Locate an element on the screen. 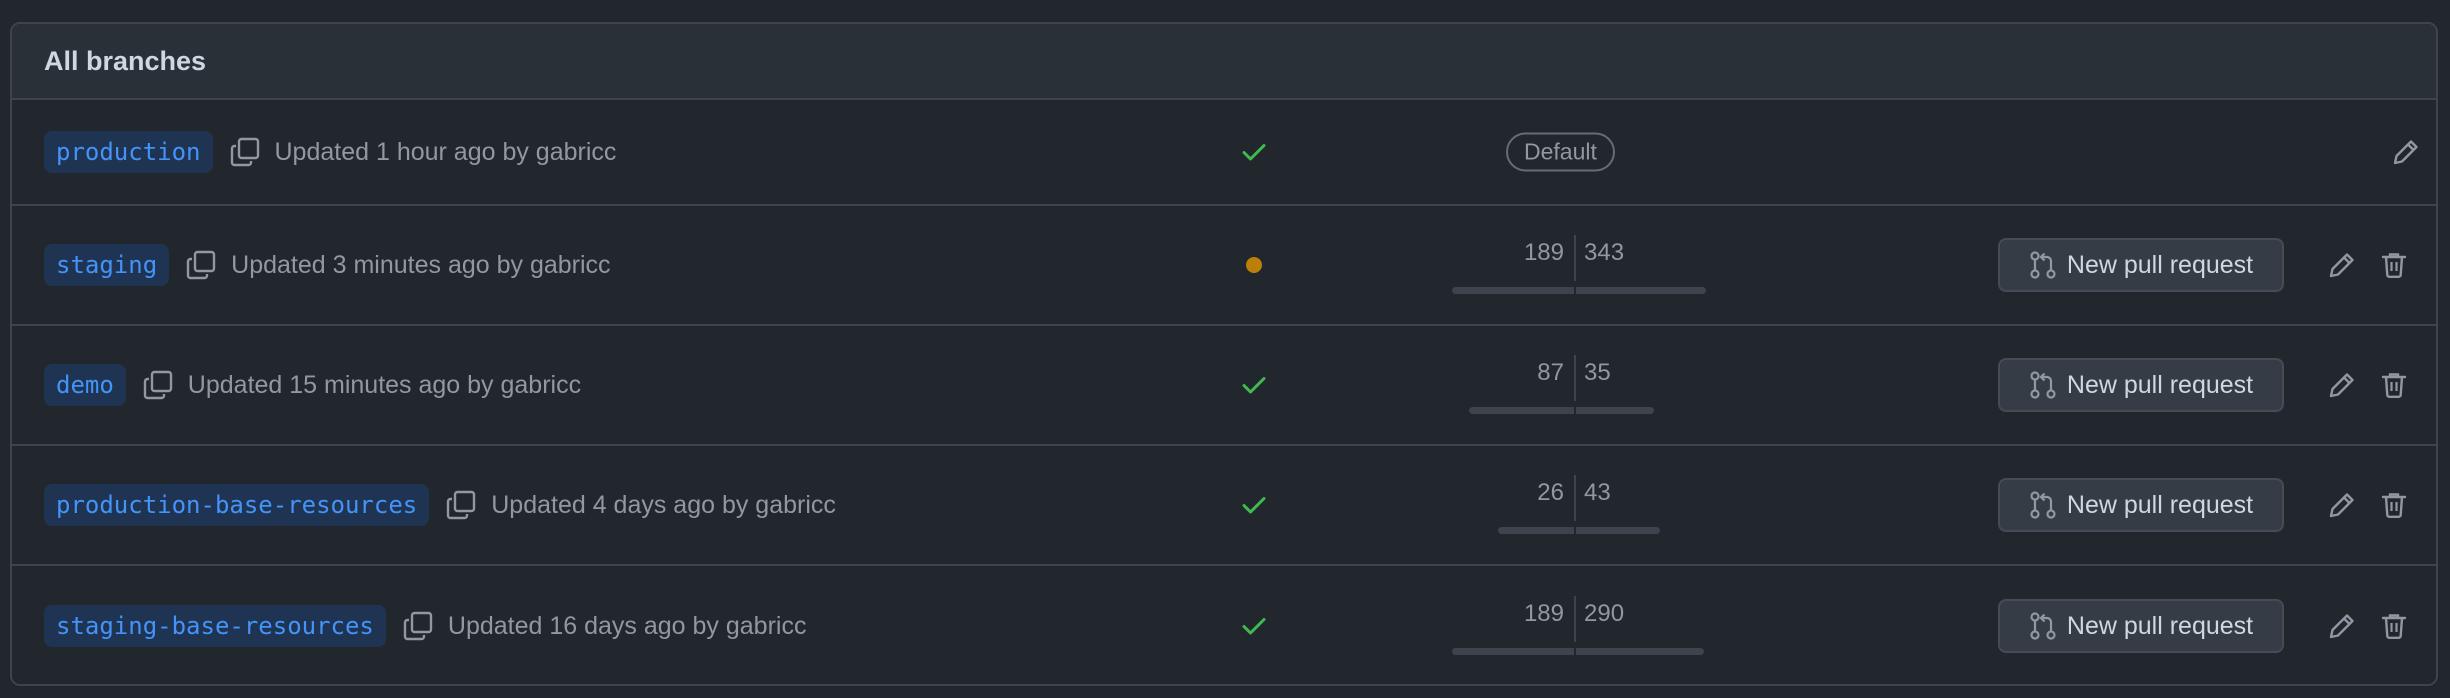  pending-status-dot is located at coordinates (1254, 265).